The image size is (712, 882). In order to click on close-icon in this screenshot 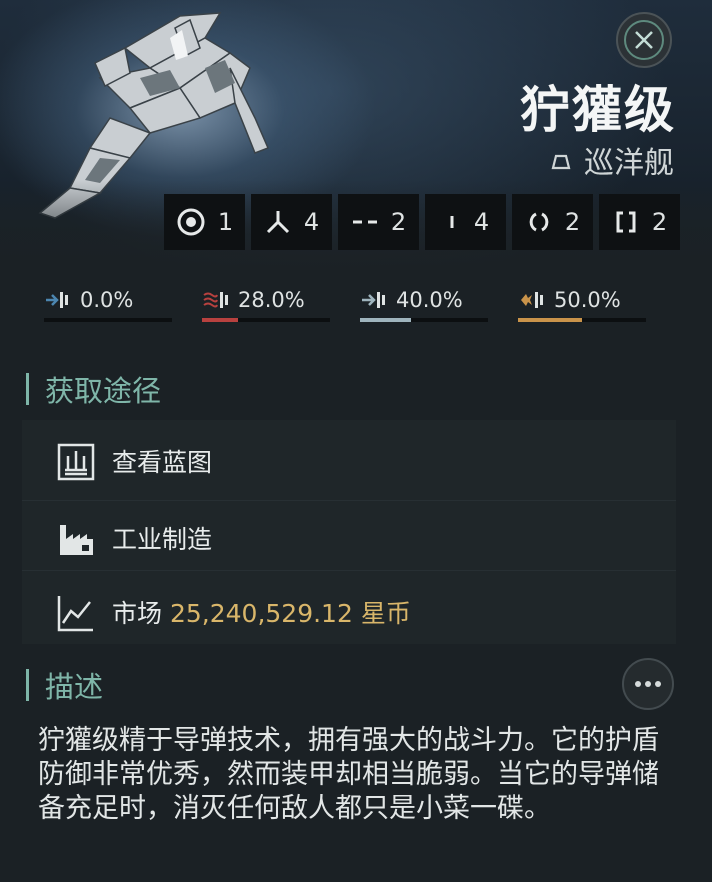, I will do `click(644, 40)`.